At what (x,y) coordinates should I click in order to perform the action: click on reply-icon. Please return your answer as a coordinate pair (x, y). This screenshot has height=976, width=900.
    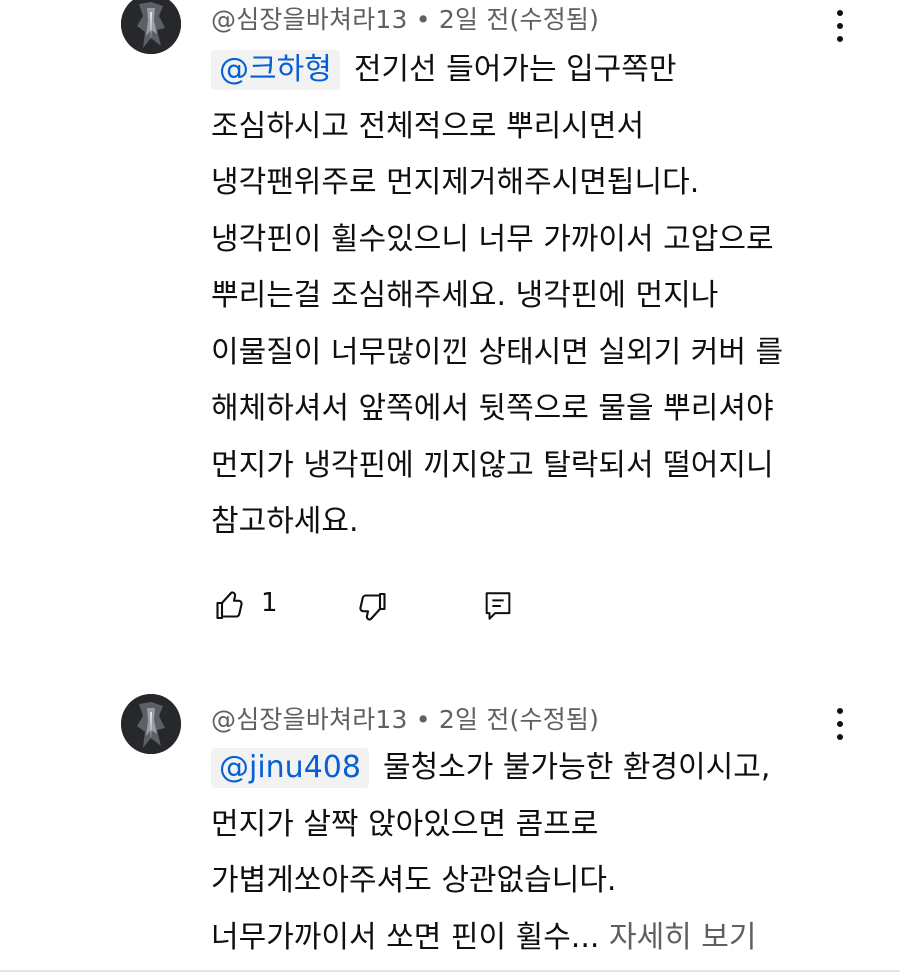
    Looking at the image, I should click on (498, 606).